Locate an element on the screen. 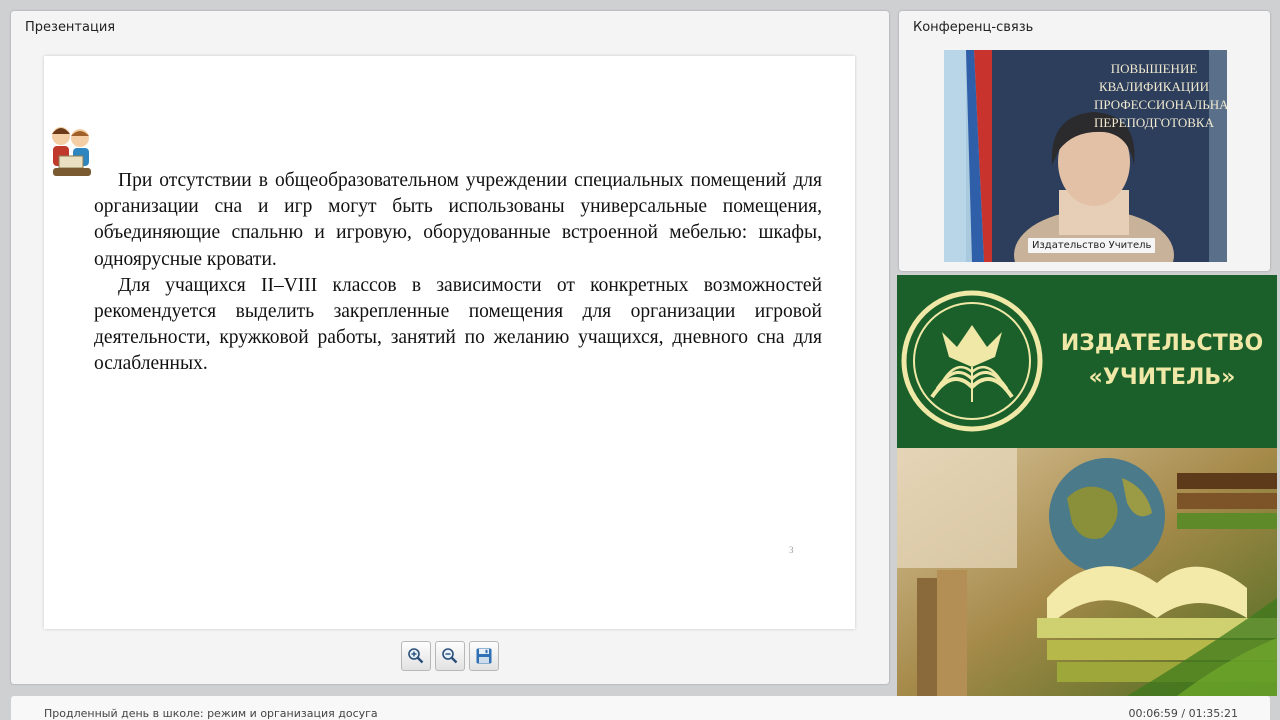  zoom-out-button is located at coordinates (450, 656).